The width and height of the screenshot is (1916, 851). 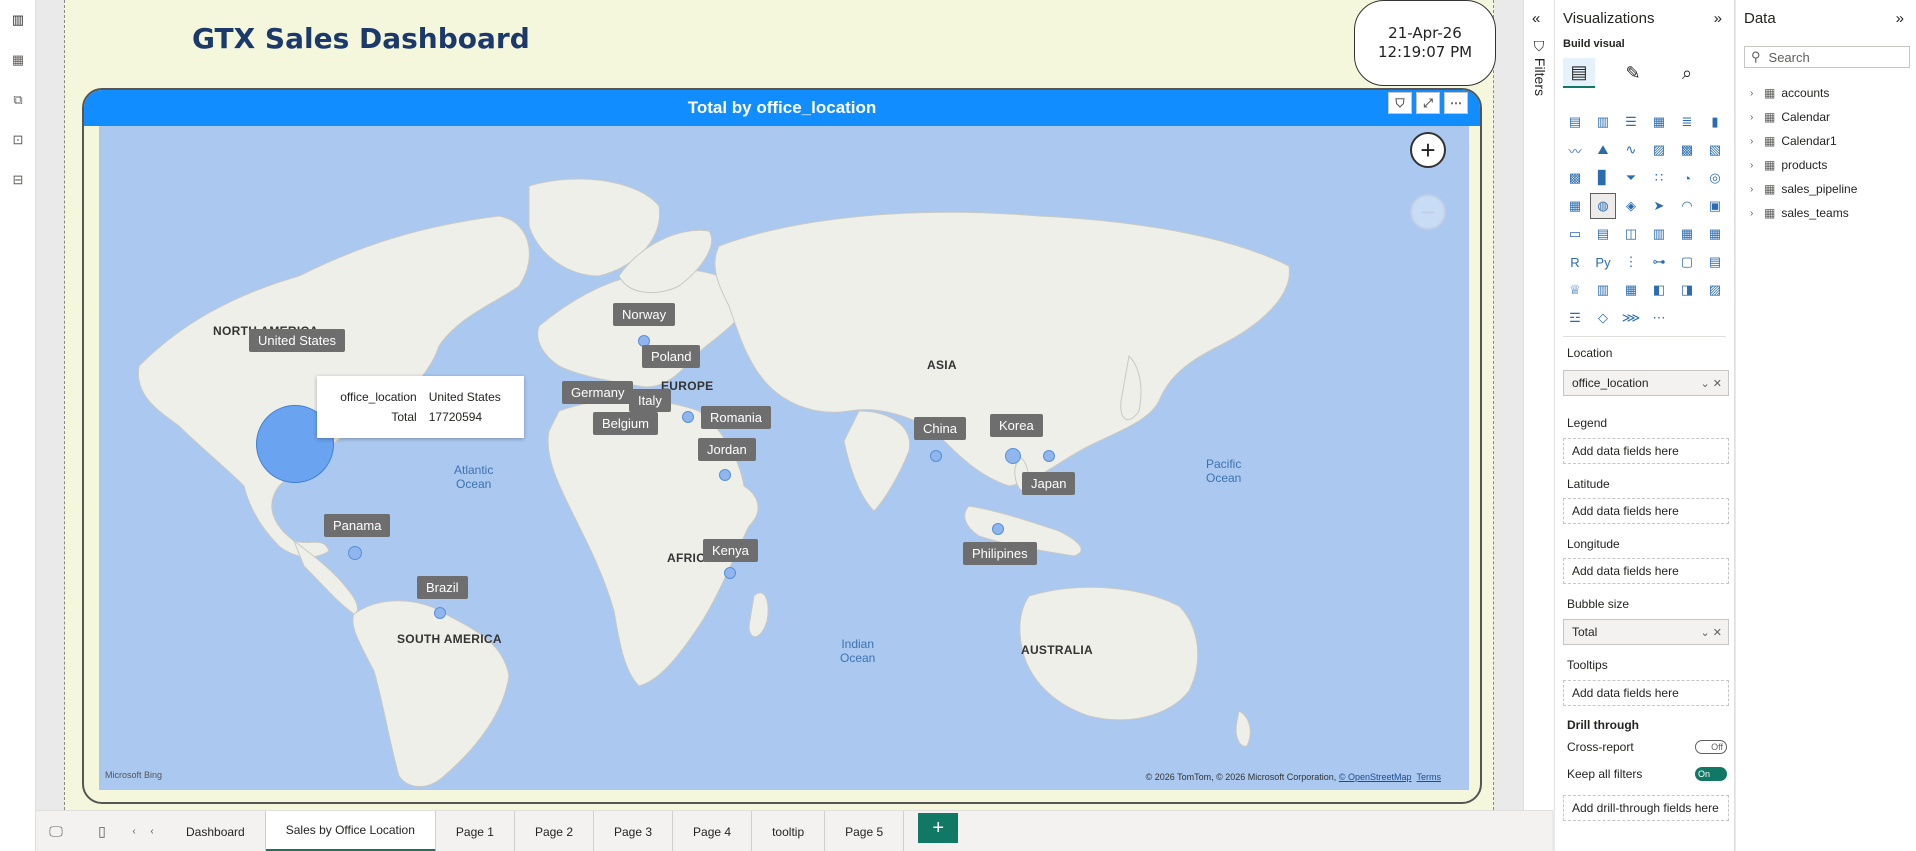 What do you see at coordinates (1631, 318) in the screenshot?
I see `arcgis-icon: ⋙` at bounding box center [1631, 318].